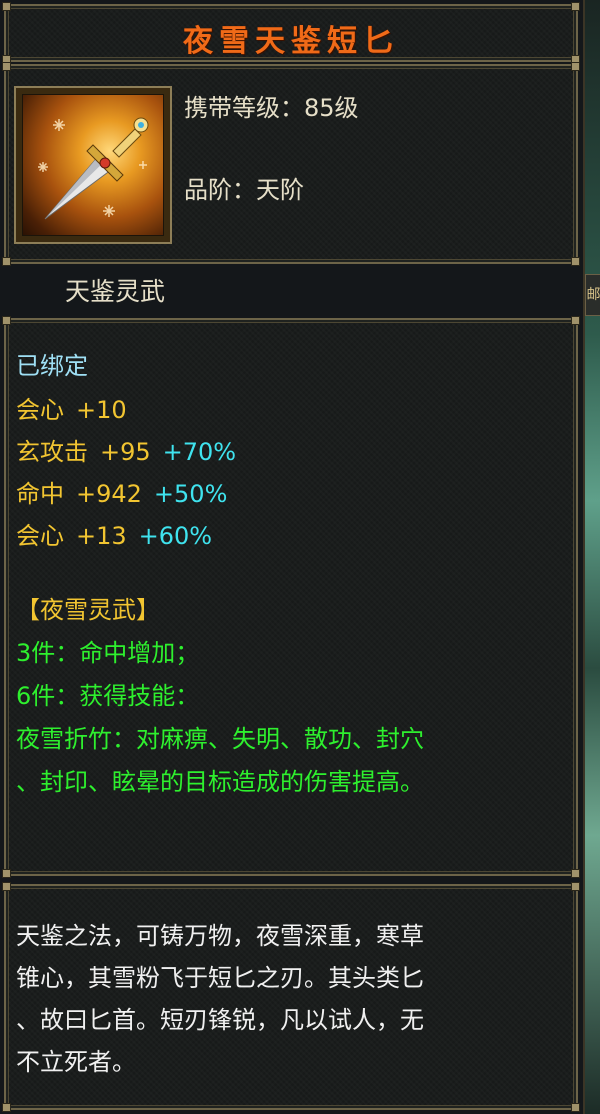 The height and width of the screenshot is (1114, 600). Describe the element at coordinates (108, 653) in the screenshot. I see `set-effect: 3件：命中增加；` at that location.